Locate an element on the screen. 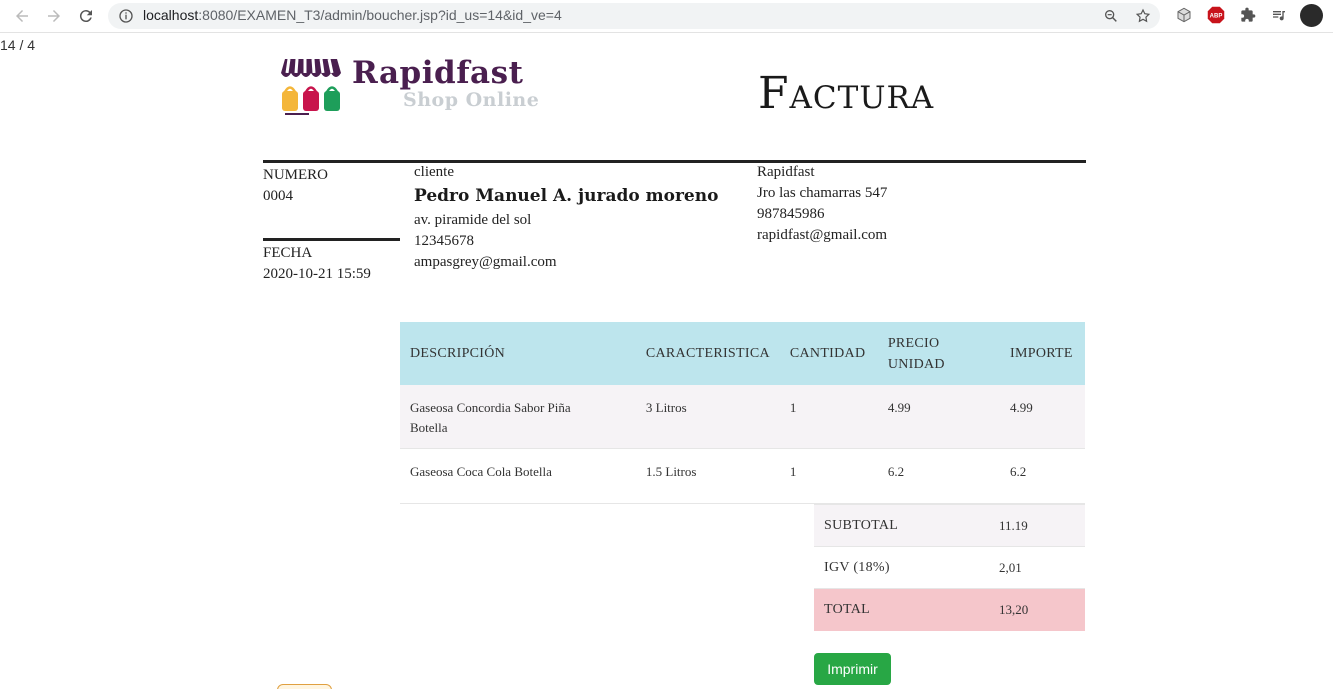  cliente-address: av. piramide del sol is located at coordinates (473, 220).